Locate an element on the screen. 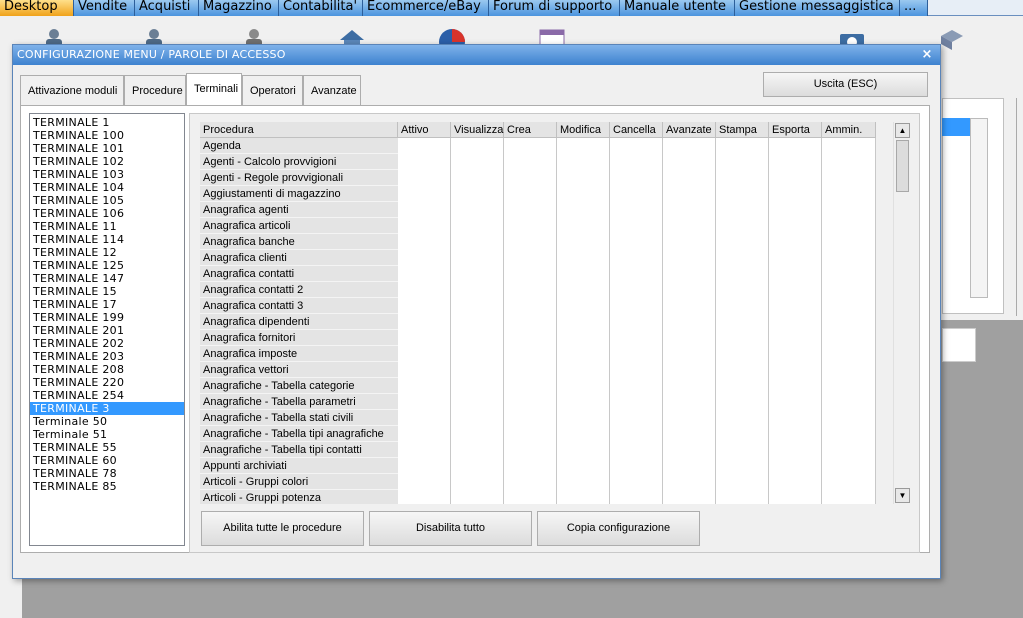 The height and width of the screenshot is (618, 1023). terminal-list-item: TERMINALE 100 is located at coordinates (107, 135).